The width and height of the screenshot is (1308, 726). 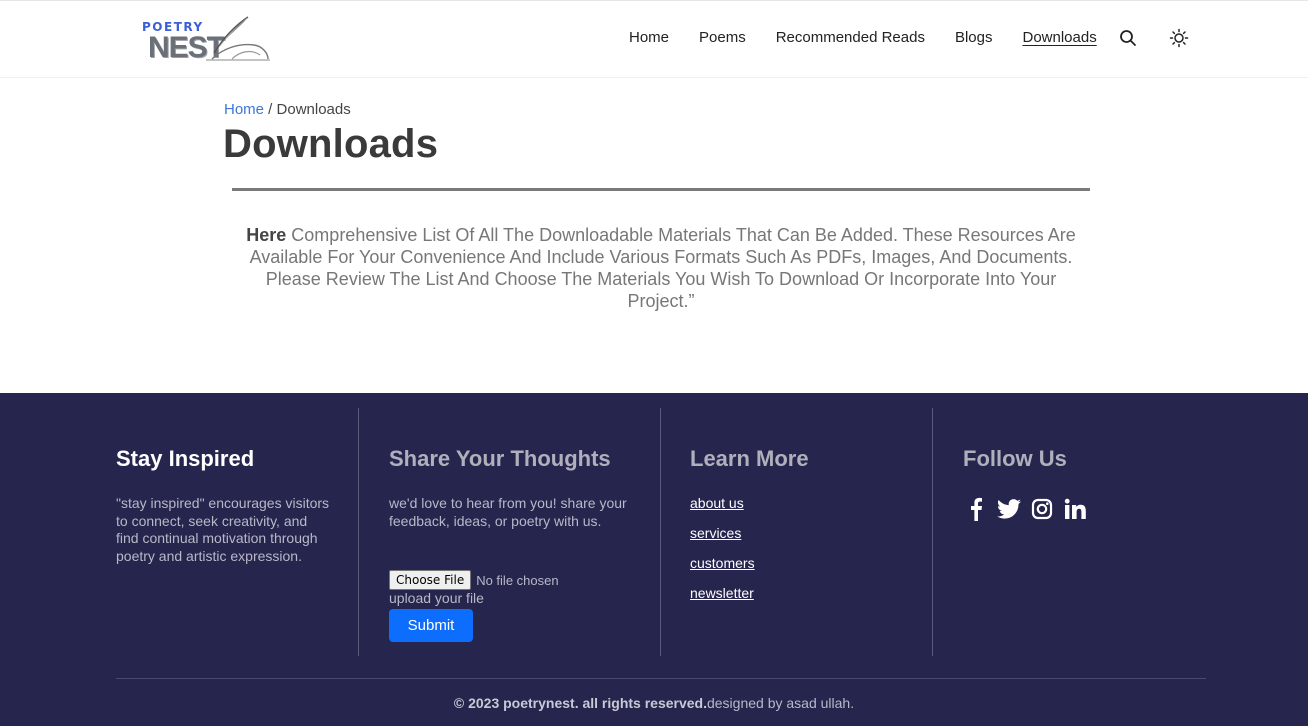 I want to click on sun-icon, so click(x=1179, y=38).